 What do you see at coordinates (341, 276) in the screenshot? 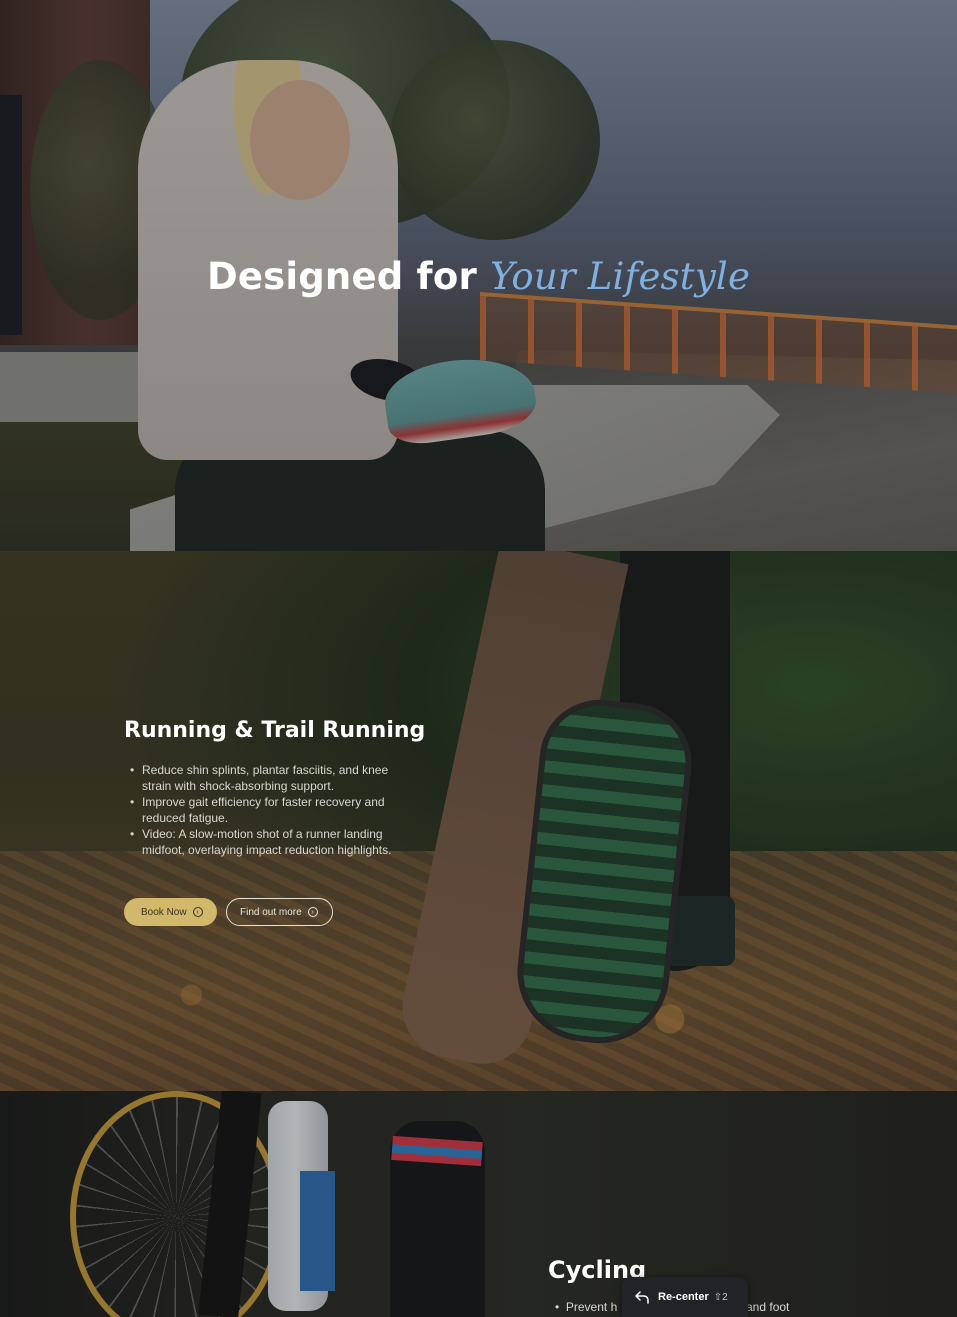
I see `hero-title-main: Designed for` at bounding box center [341, 276].